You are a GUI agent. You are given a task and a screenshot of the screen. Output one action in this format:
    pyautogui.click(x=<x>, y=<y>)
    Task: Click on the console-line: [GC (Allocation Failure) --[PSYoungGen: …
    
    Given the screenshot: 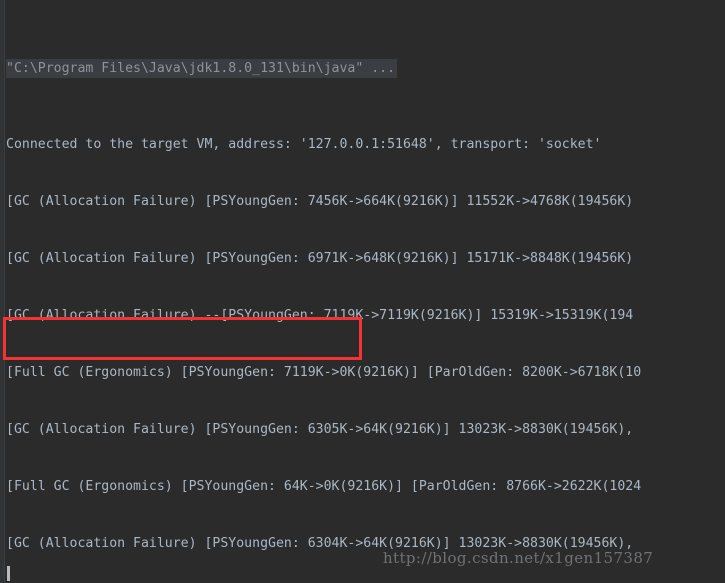 What is the action you would take?
    pyautogui.click(x=320, y=315)
    